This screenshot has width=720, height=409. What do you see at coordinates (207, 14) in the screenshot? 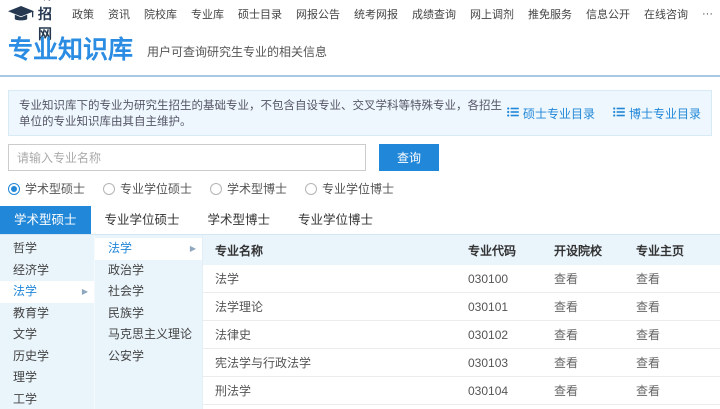
I see `nav-item: 专业库` at bounding box center [207, 14].